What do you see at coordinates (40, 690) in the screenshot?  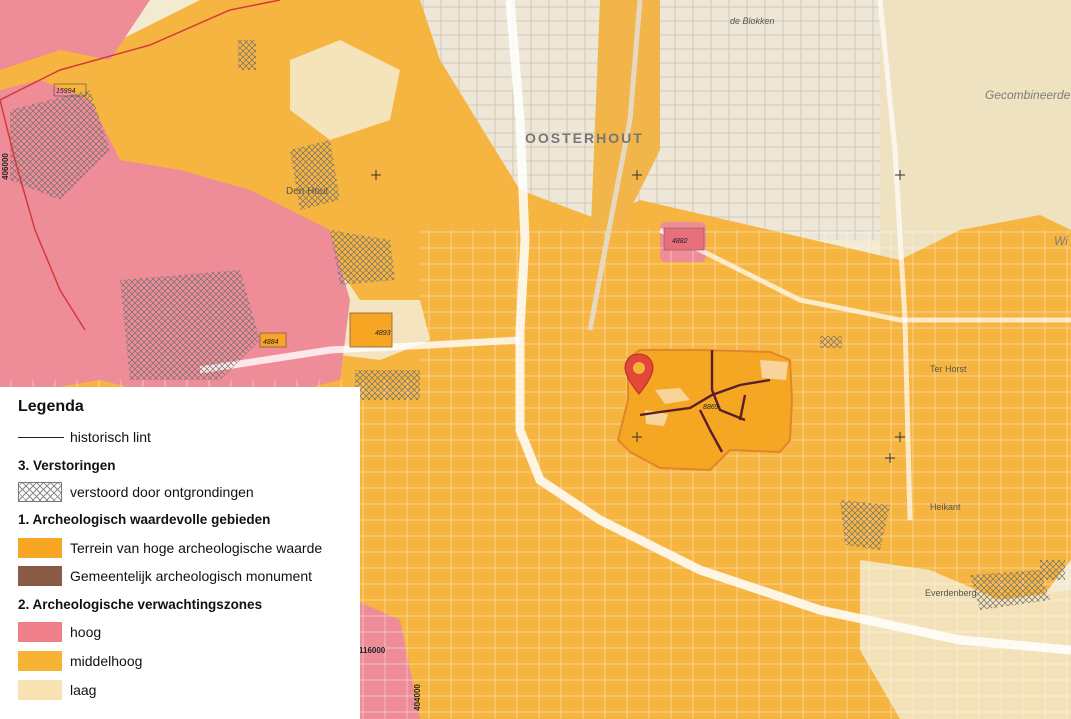 I see `laag-swatch` at bounding box center [40, 690].